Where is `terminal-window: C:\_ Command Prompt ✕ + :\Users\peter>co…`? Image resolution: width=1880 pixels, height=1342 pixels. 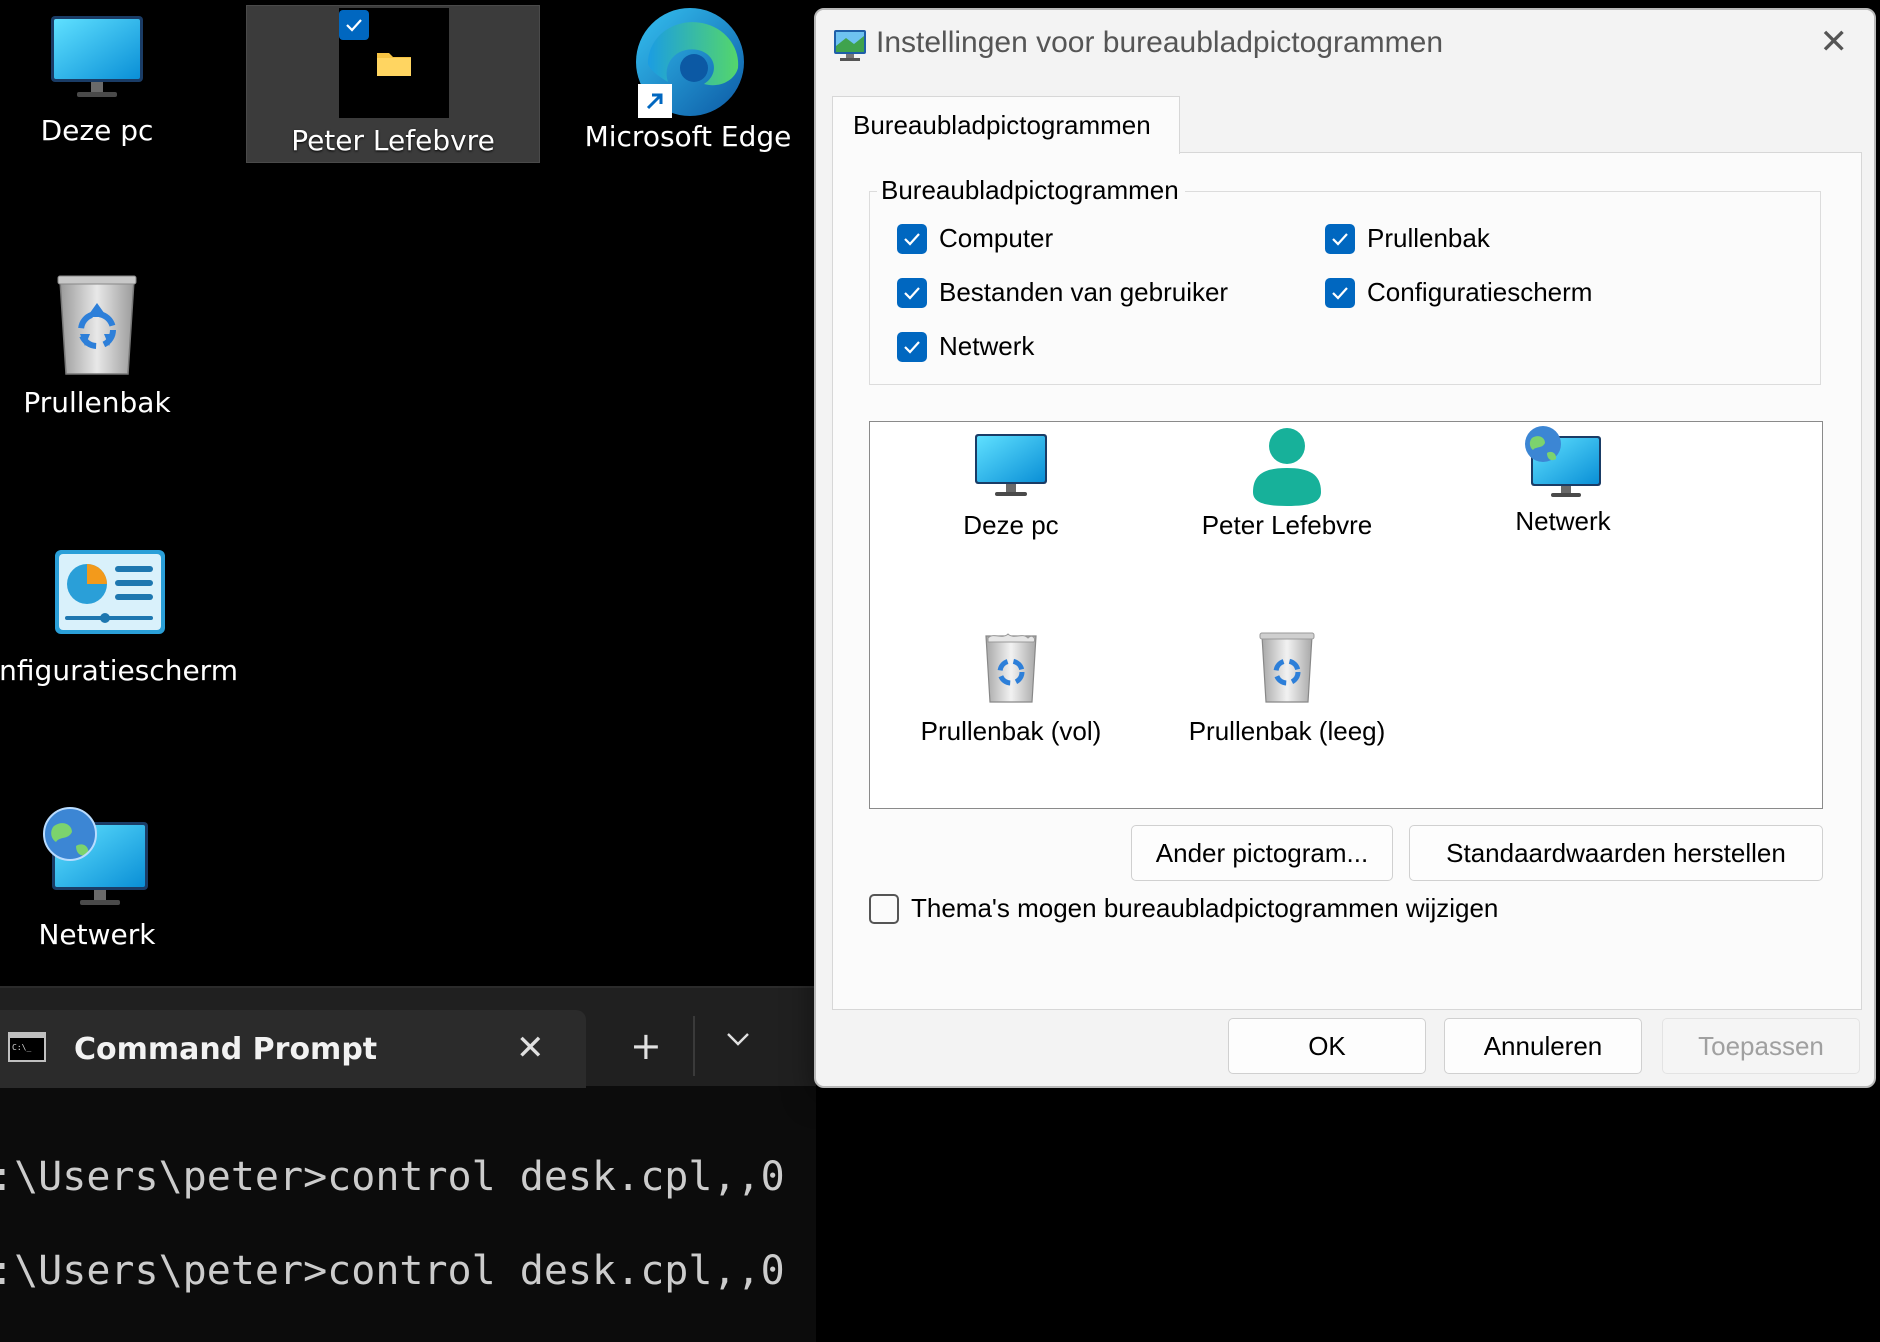
terminal-window: C:\_ Command Prompt ✕ + :\Users\peter>co… is located at coordinates (408, 1164).